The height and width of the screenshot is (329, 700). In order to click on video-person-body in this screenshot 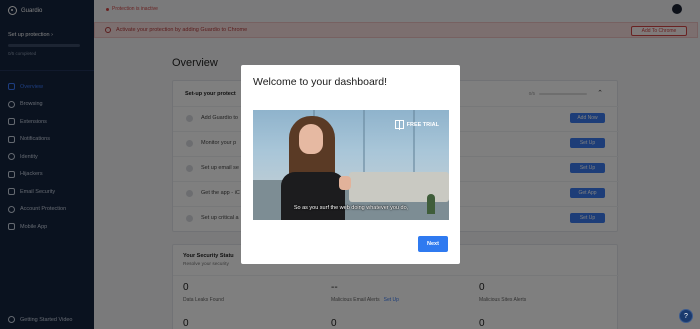, I will do `click(313, 196)`.